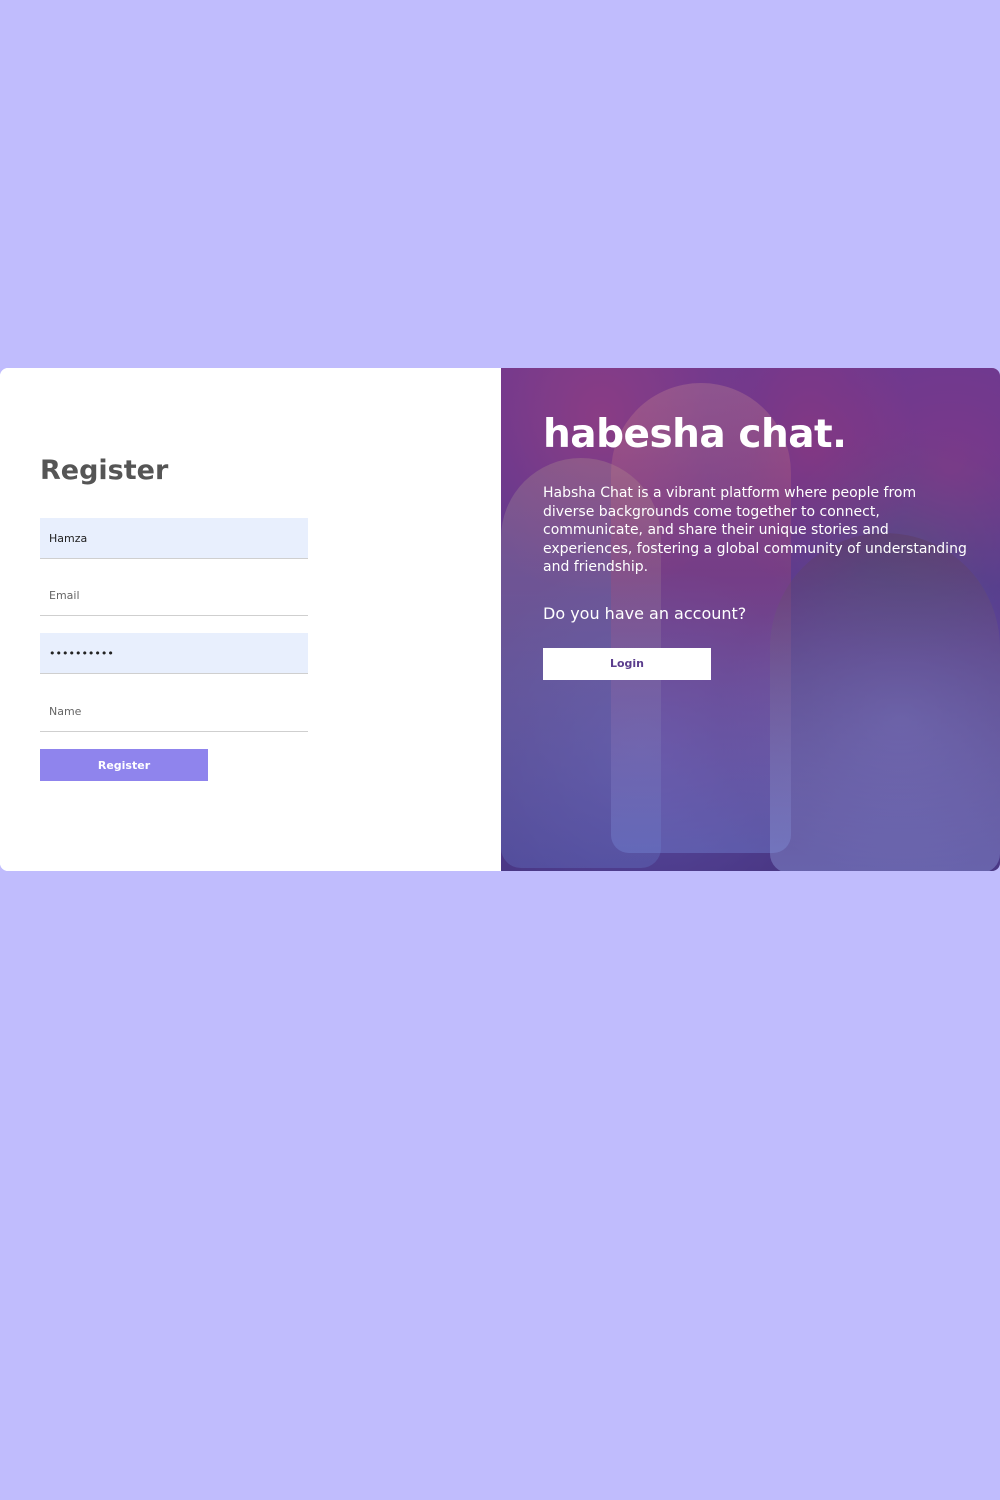 The image size is (1000, 1500). Describe the element at coordinates (174, 711) in the screenshot. I see `name-input` at that location.